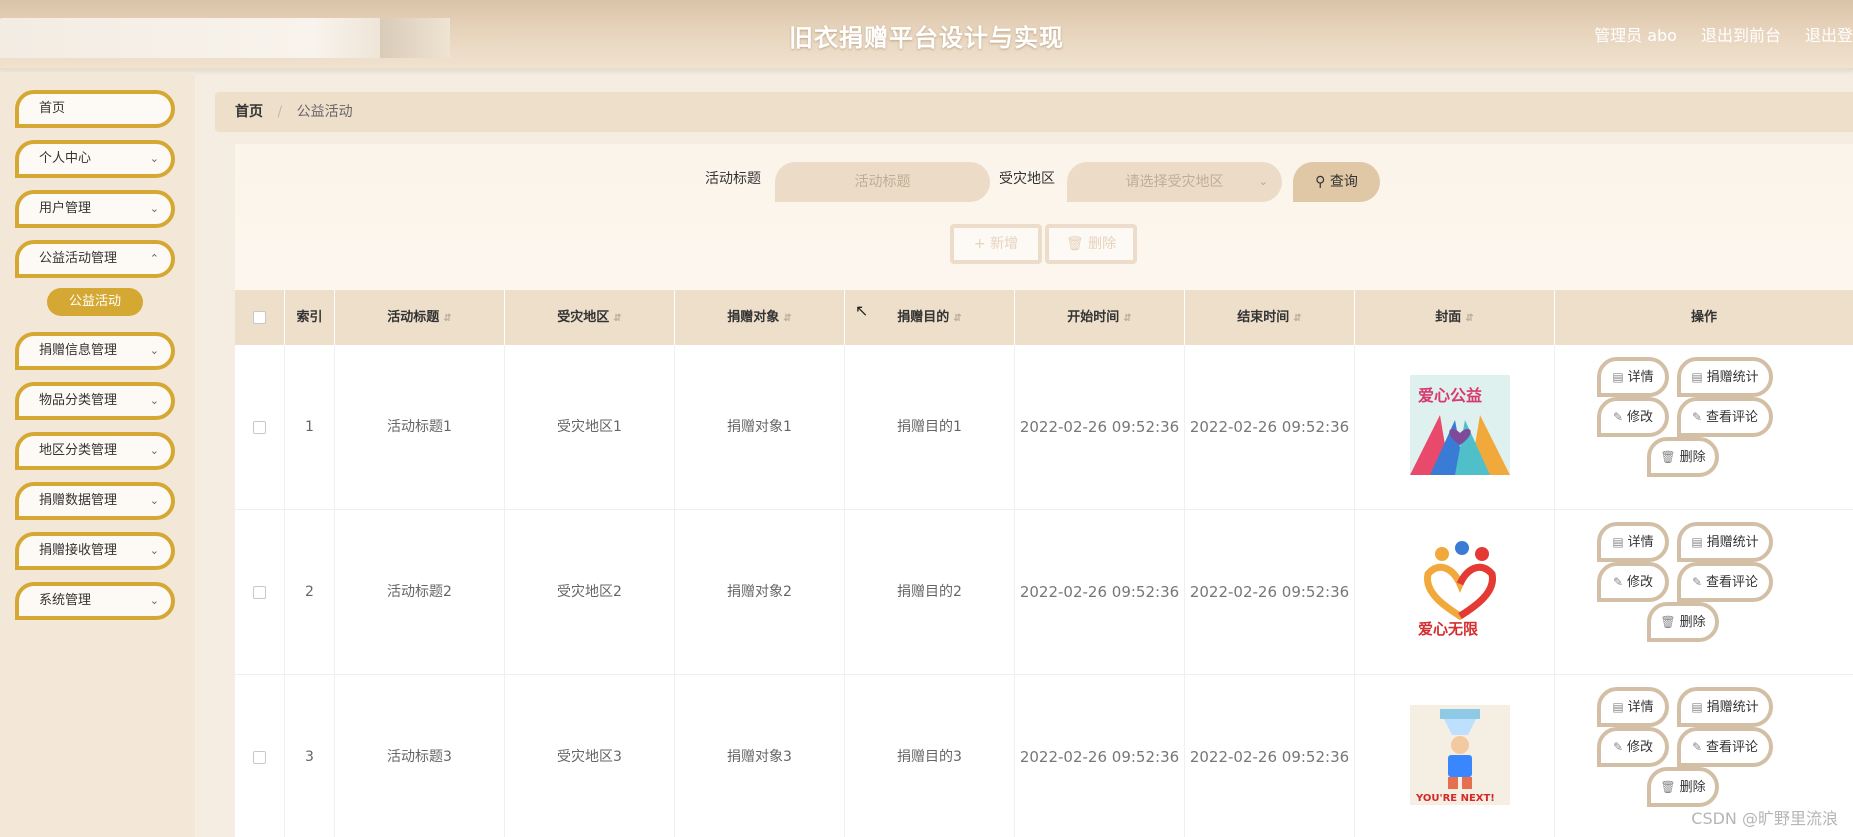  What do you see at coordinates (78, 258) in the screenshot?
I see `sidebar-item-label: 公益活动管理` at bounding box center [78, 258].